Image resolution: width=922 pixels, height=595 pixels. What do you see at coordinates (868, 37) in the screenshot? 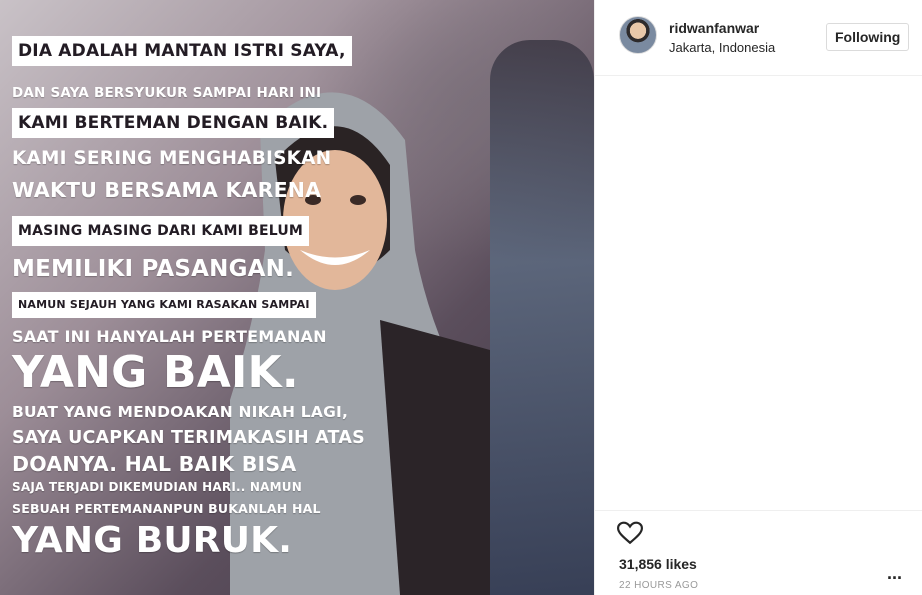
I see `following-button: Following` at bounding box center [868, 37].